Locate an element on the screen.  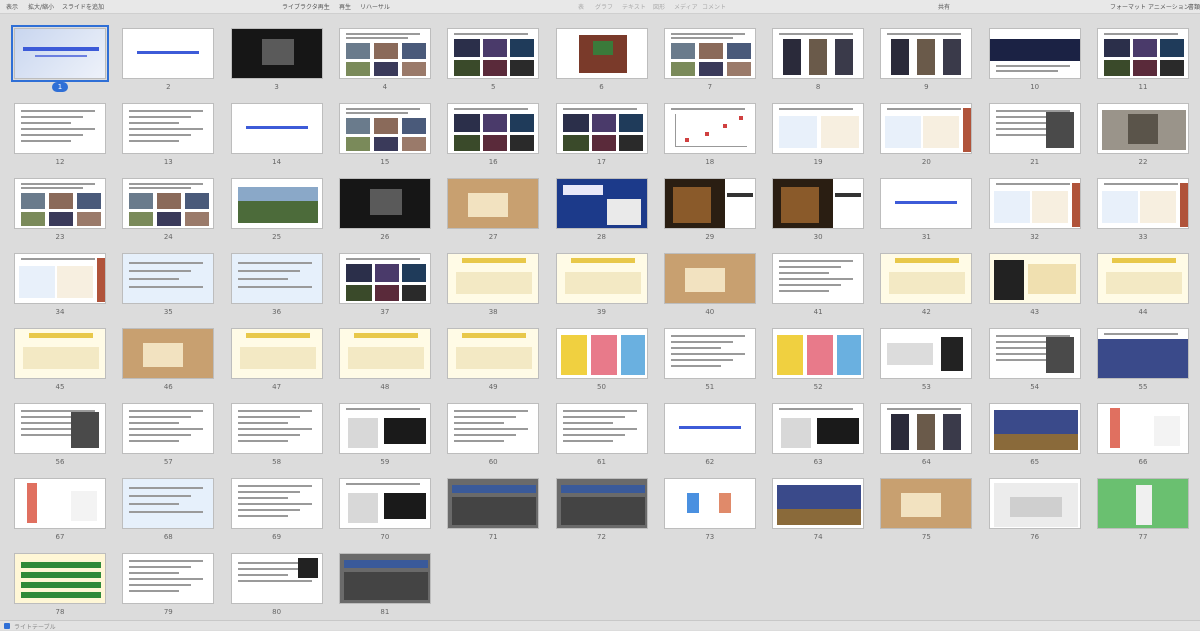
document-button: 書類 is located at coordinates (1194, 6).